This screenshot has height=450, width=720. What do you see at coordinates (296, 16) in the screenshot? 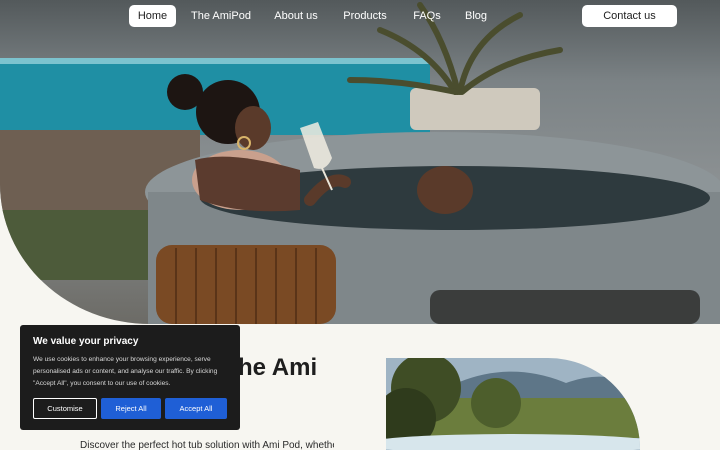
I see `nav-about-us: About us` at bounding box center [296, 16].